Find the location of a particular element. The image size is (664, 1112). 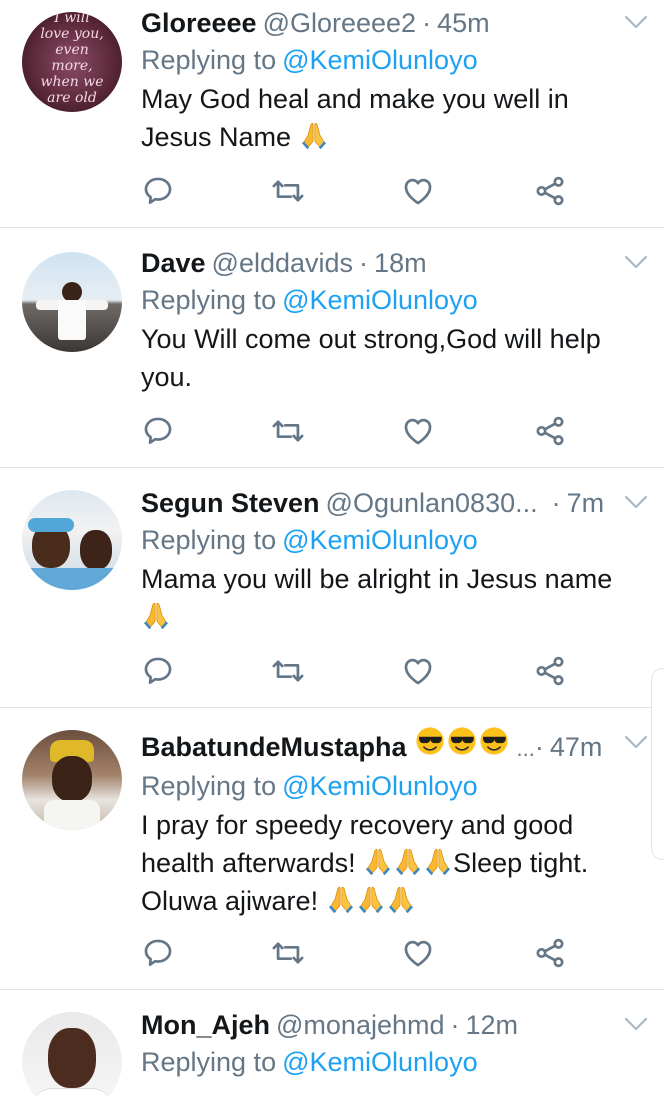

scroll-handle is located at coordinates (657, 764).